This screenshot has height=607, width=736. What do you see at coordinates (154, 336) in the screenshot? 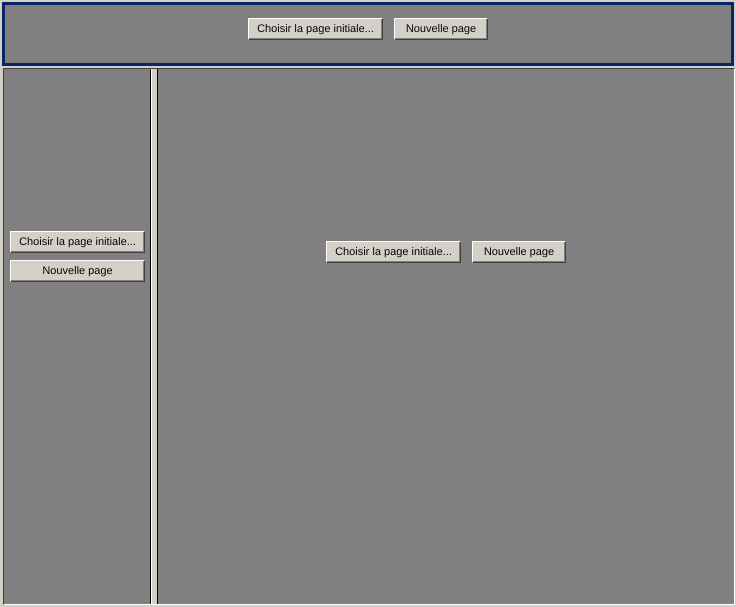
I see `frame-splitter` at bounding box center [154, 336].